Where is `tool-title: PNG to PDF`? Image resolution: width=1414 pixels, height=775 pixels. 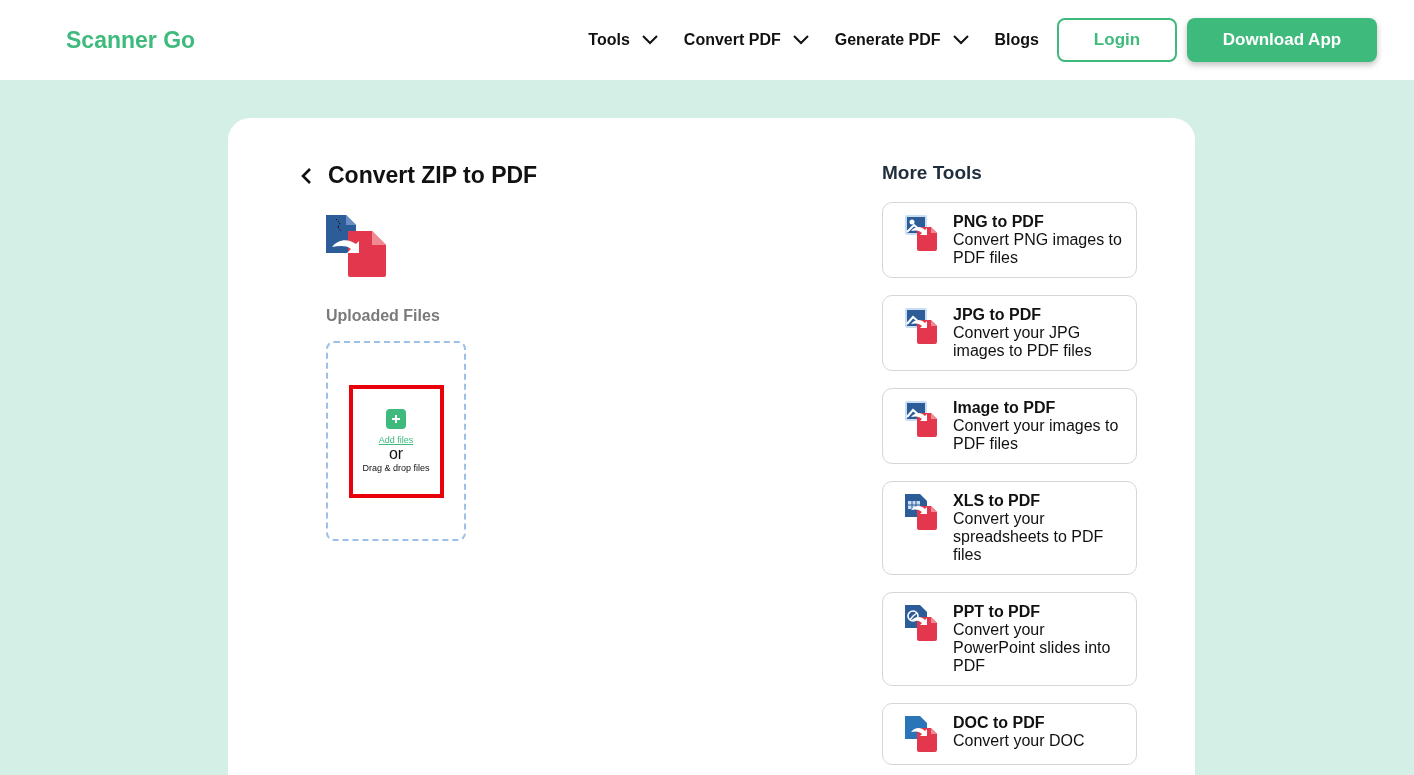
tool-title: PNG to PDF is located at coordinates (999, 222).